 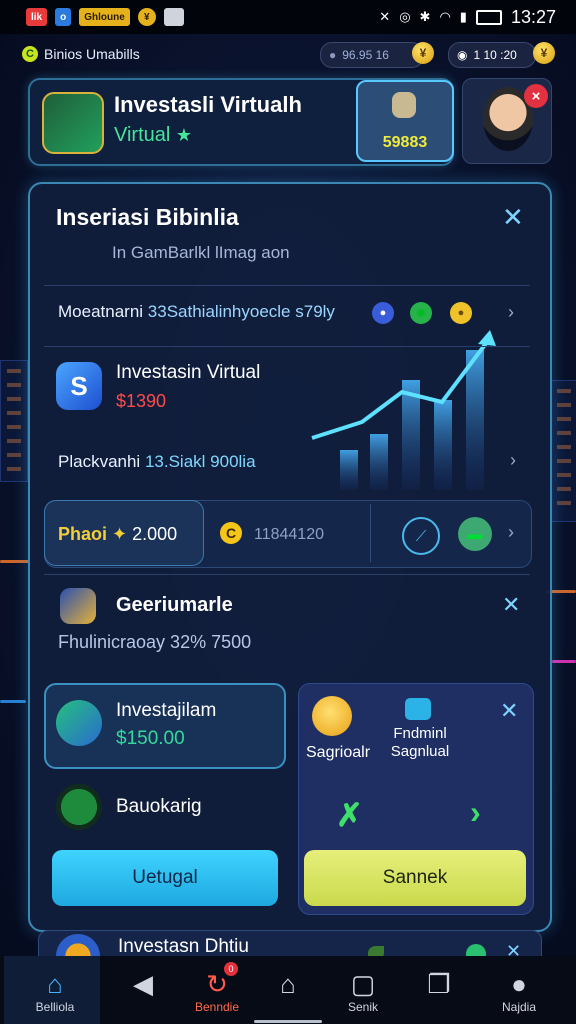 What do you see at coordinates (143, 983) in the screenshot?
I see `back-icon: ◀` at bounding box center [143, 983].